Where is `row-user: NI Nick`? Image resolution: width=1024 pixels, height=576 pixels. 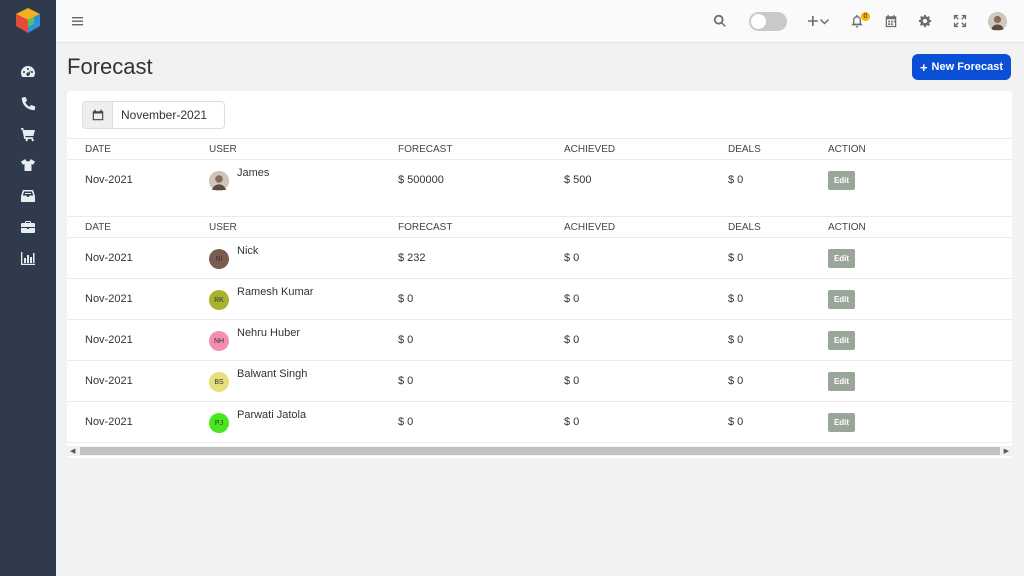 row-user: NI Nick is located at coordinates (233, 255).